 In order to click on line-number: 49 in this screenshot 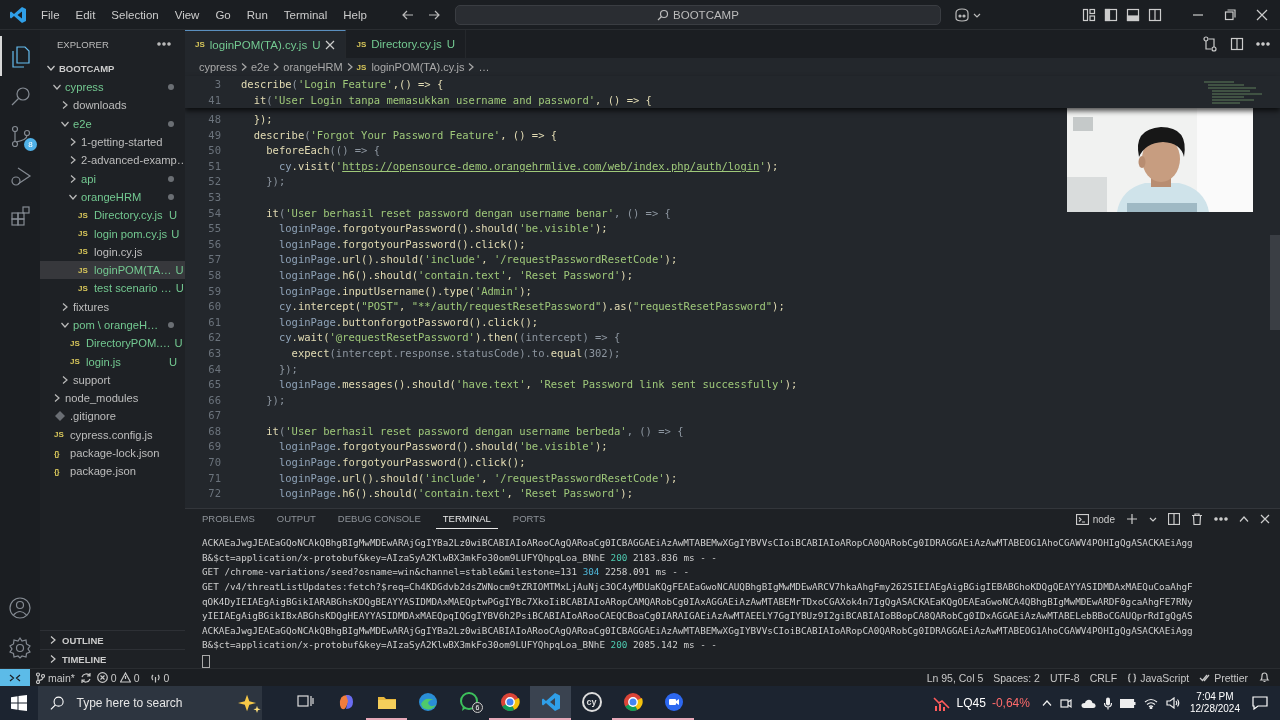, I will do `click(214, 135)`.